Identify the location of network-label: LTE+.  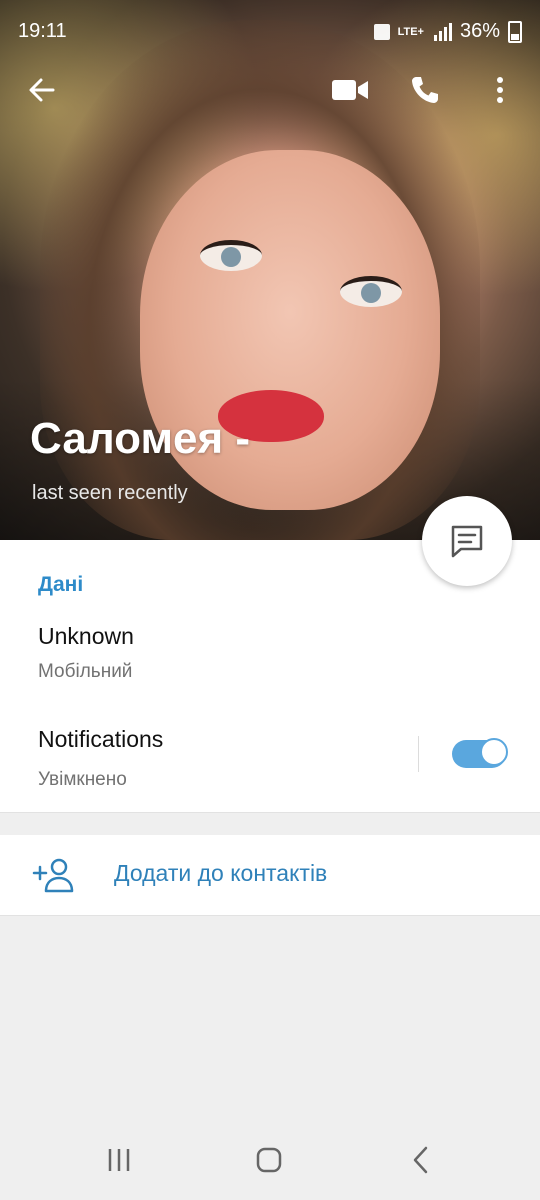
(410, 31).